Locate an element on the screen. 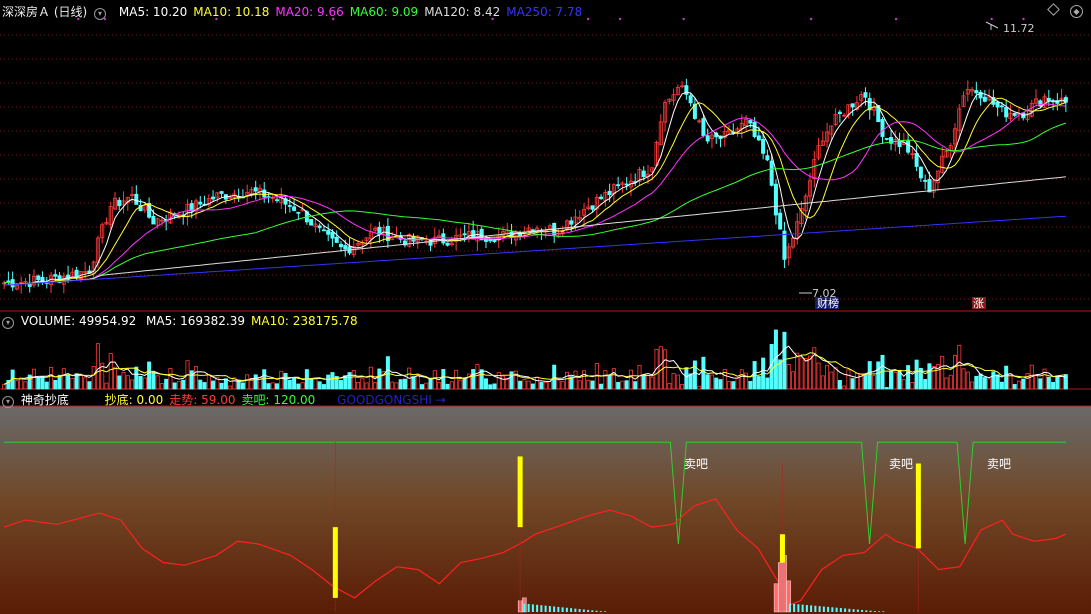  volume-collapse-icon: ▾ is located at coordinates (8, 323).